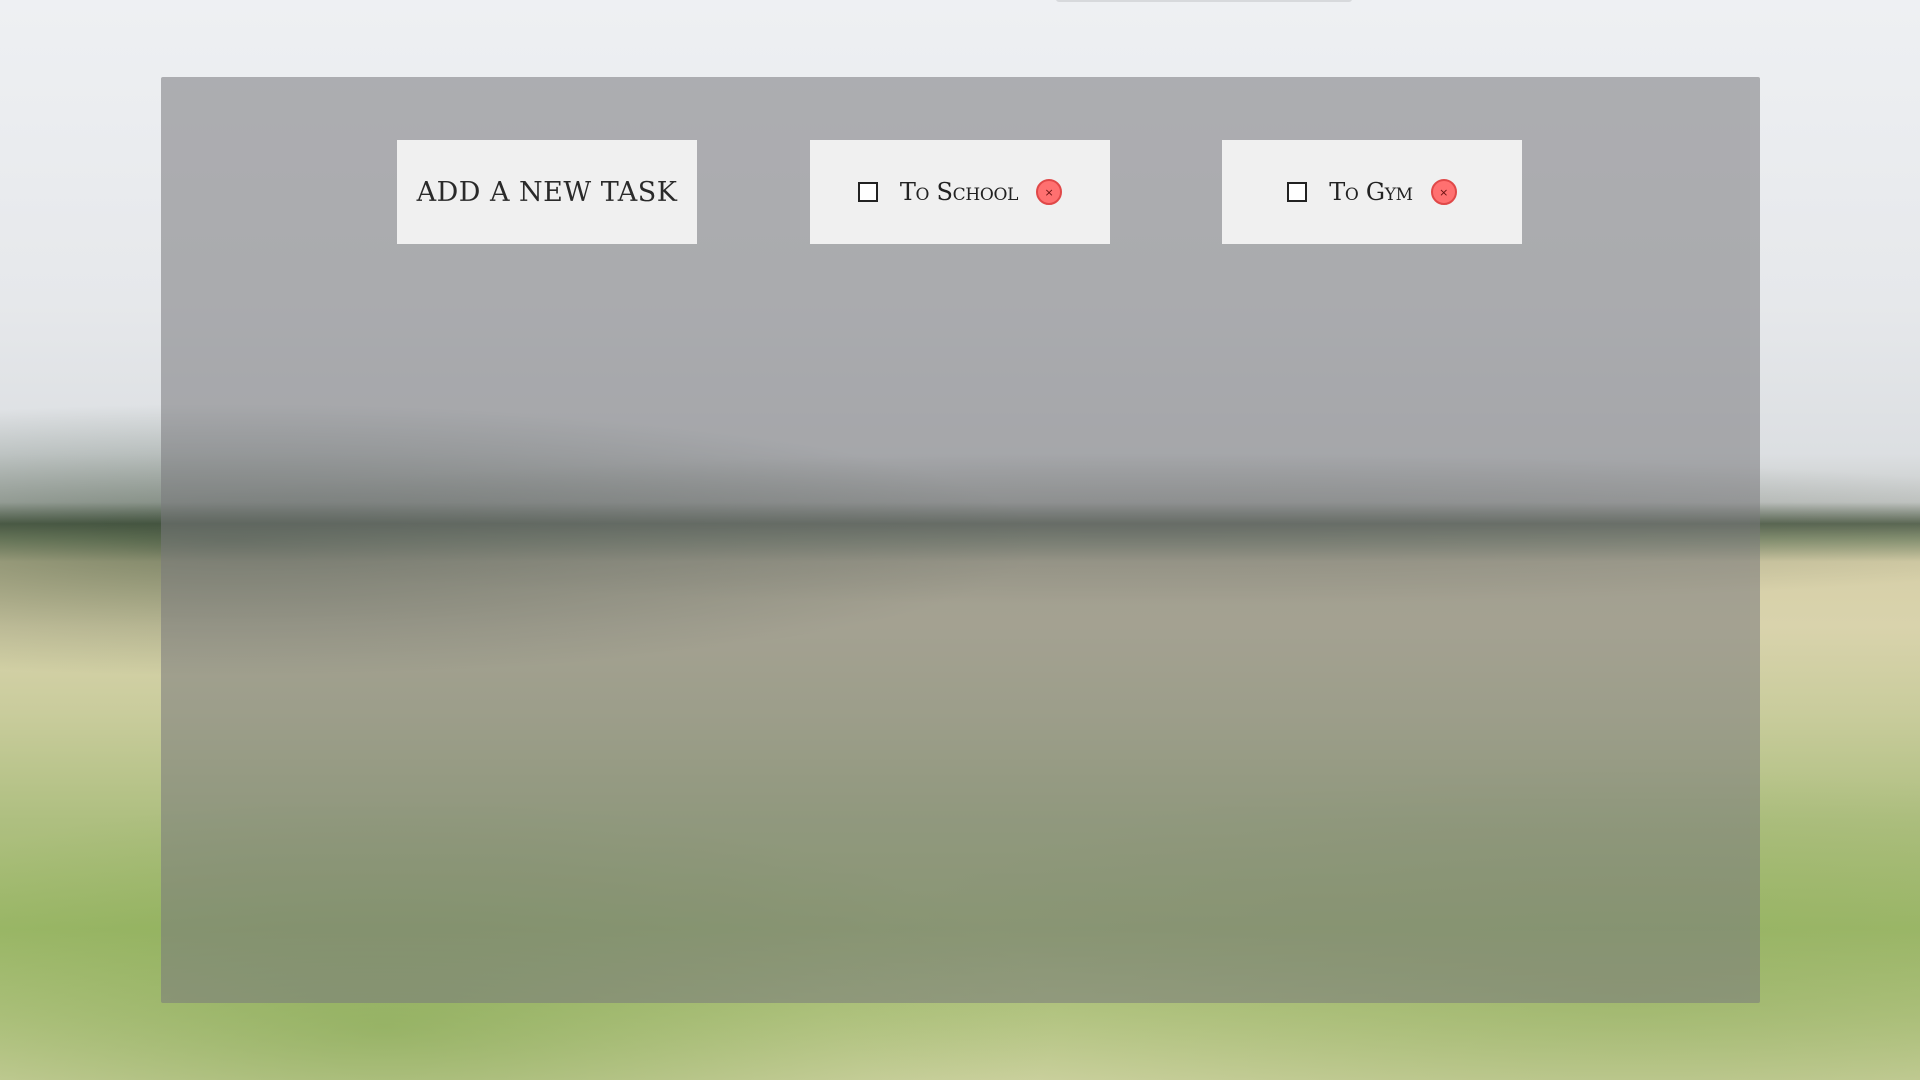 Image resolution: width=1920 pixels, height=1080 pixels. I want to click on task-label: To School, so click(959, 192).